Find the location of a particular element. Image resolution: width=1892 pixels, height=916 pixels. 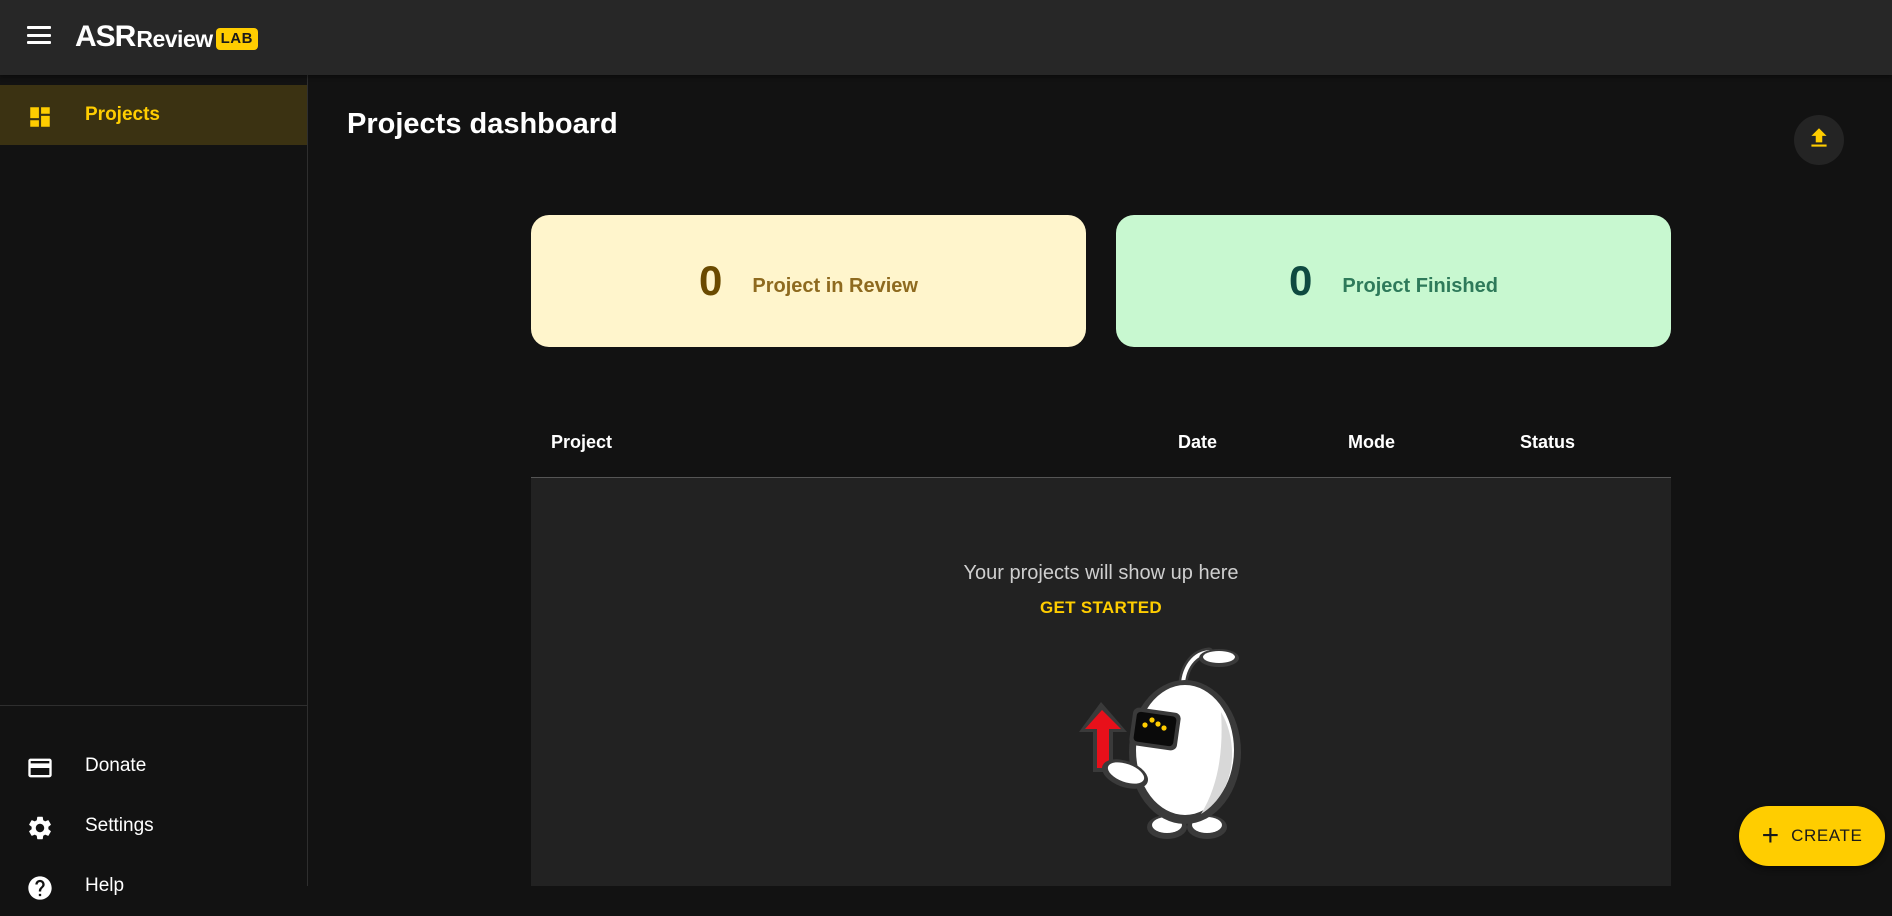

sidebar-item-label: Donate is located at coordinates (116, 765).